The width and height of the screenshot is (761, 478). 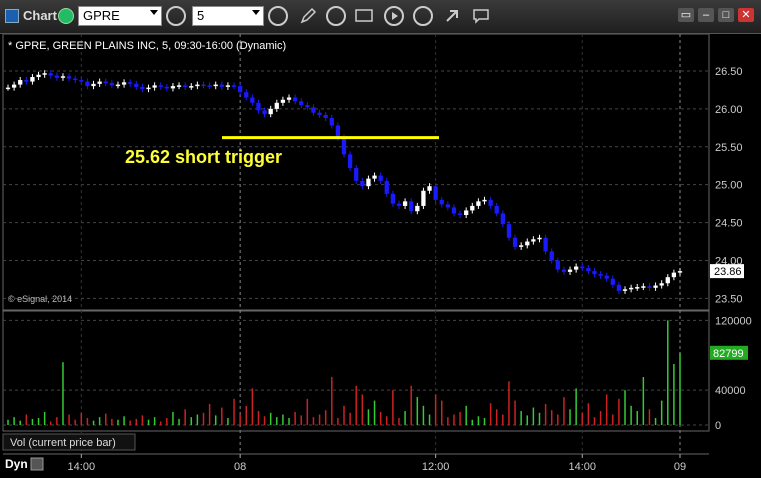 I want to click on comment-icon, so click(x=481, y=16).